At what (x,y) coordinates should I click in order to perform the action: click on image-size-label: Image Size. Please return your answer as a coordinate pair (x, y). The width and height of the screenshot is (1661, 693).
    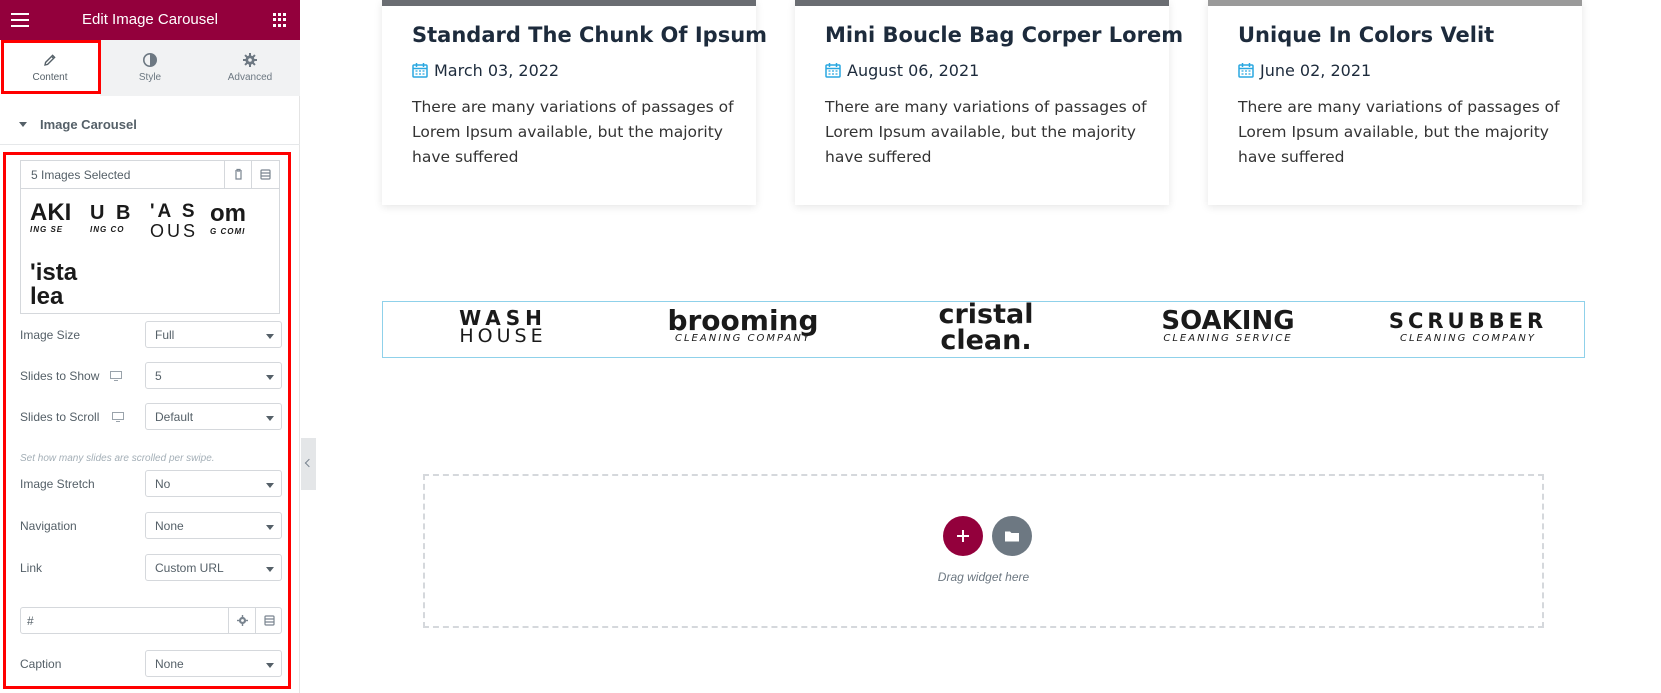
    Looking at the image, I should click on (50, 335).